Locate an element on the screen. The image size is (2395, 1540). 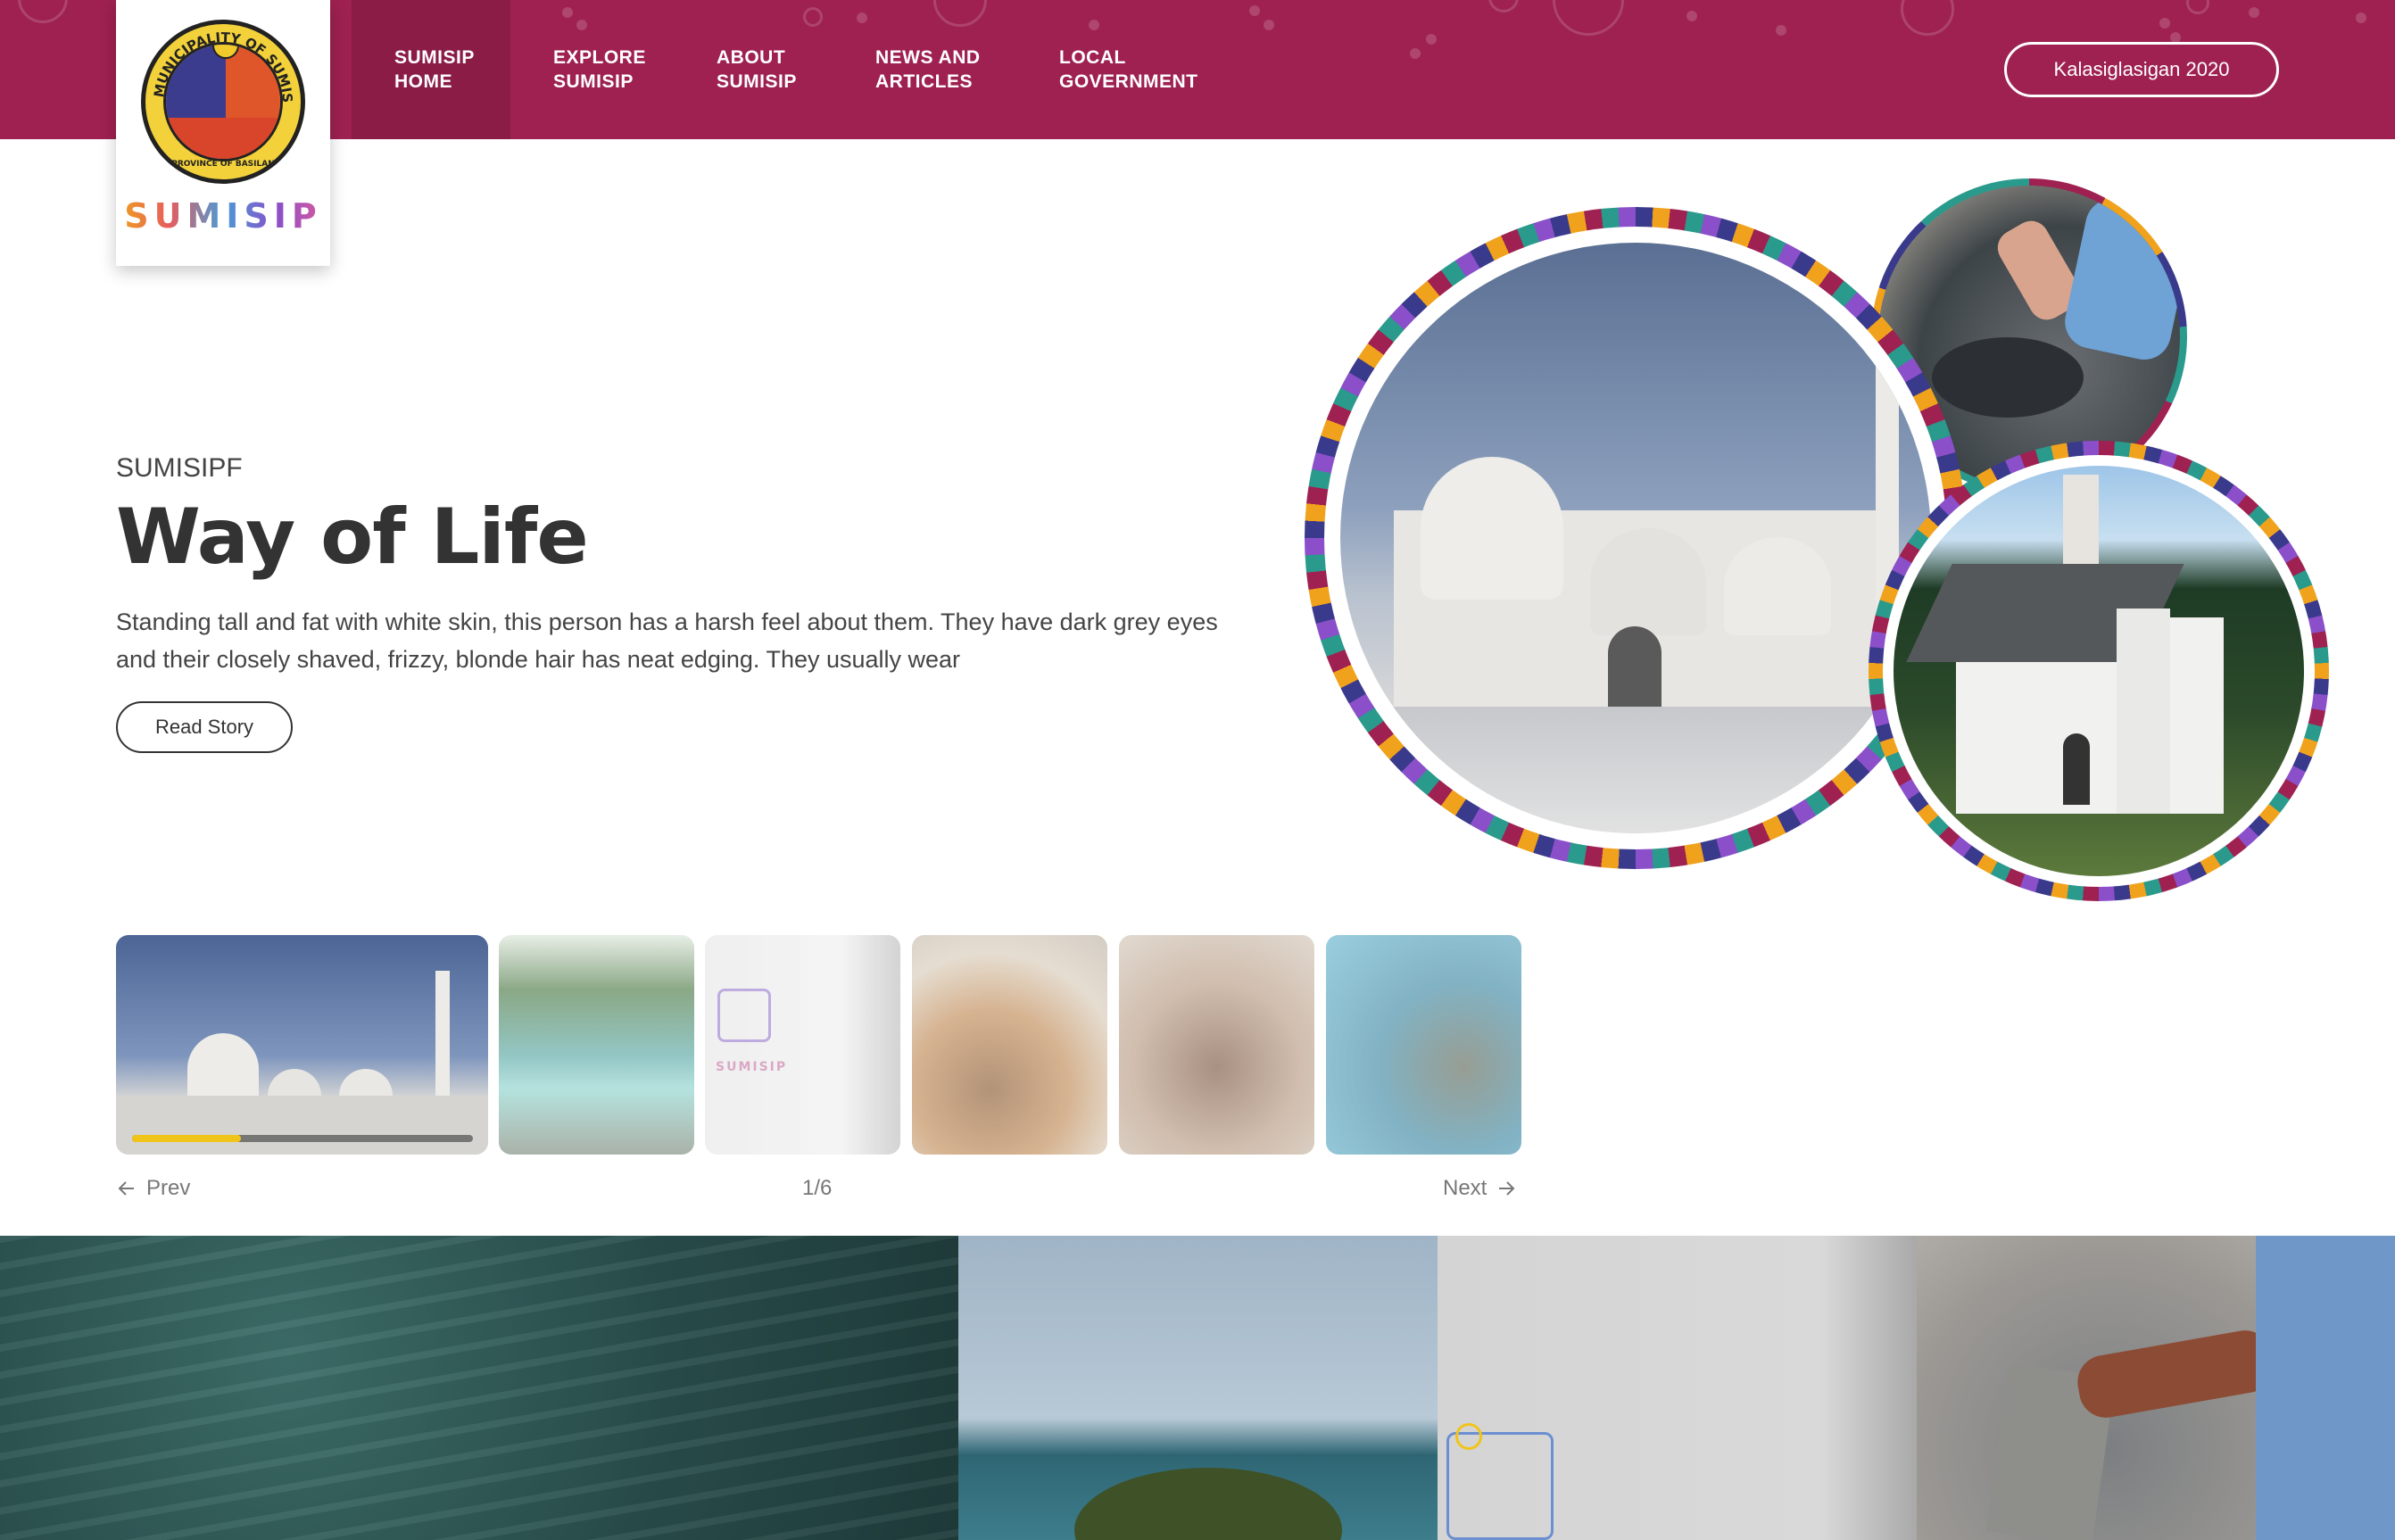
nav-explore-sumisip: EXPLORE SUMISIP is located at coordinates (599, 69).